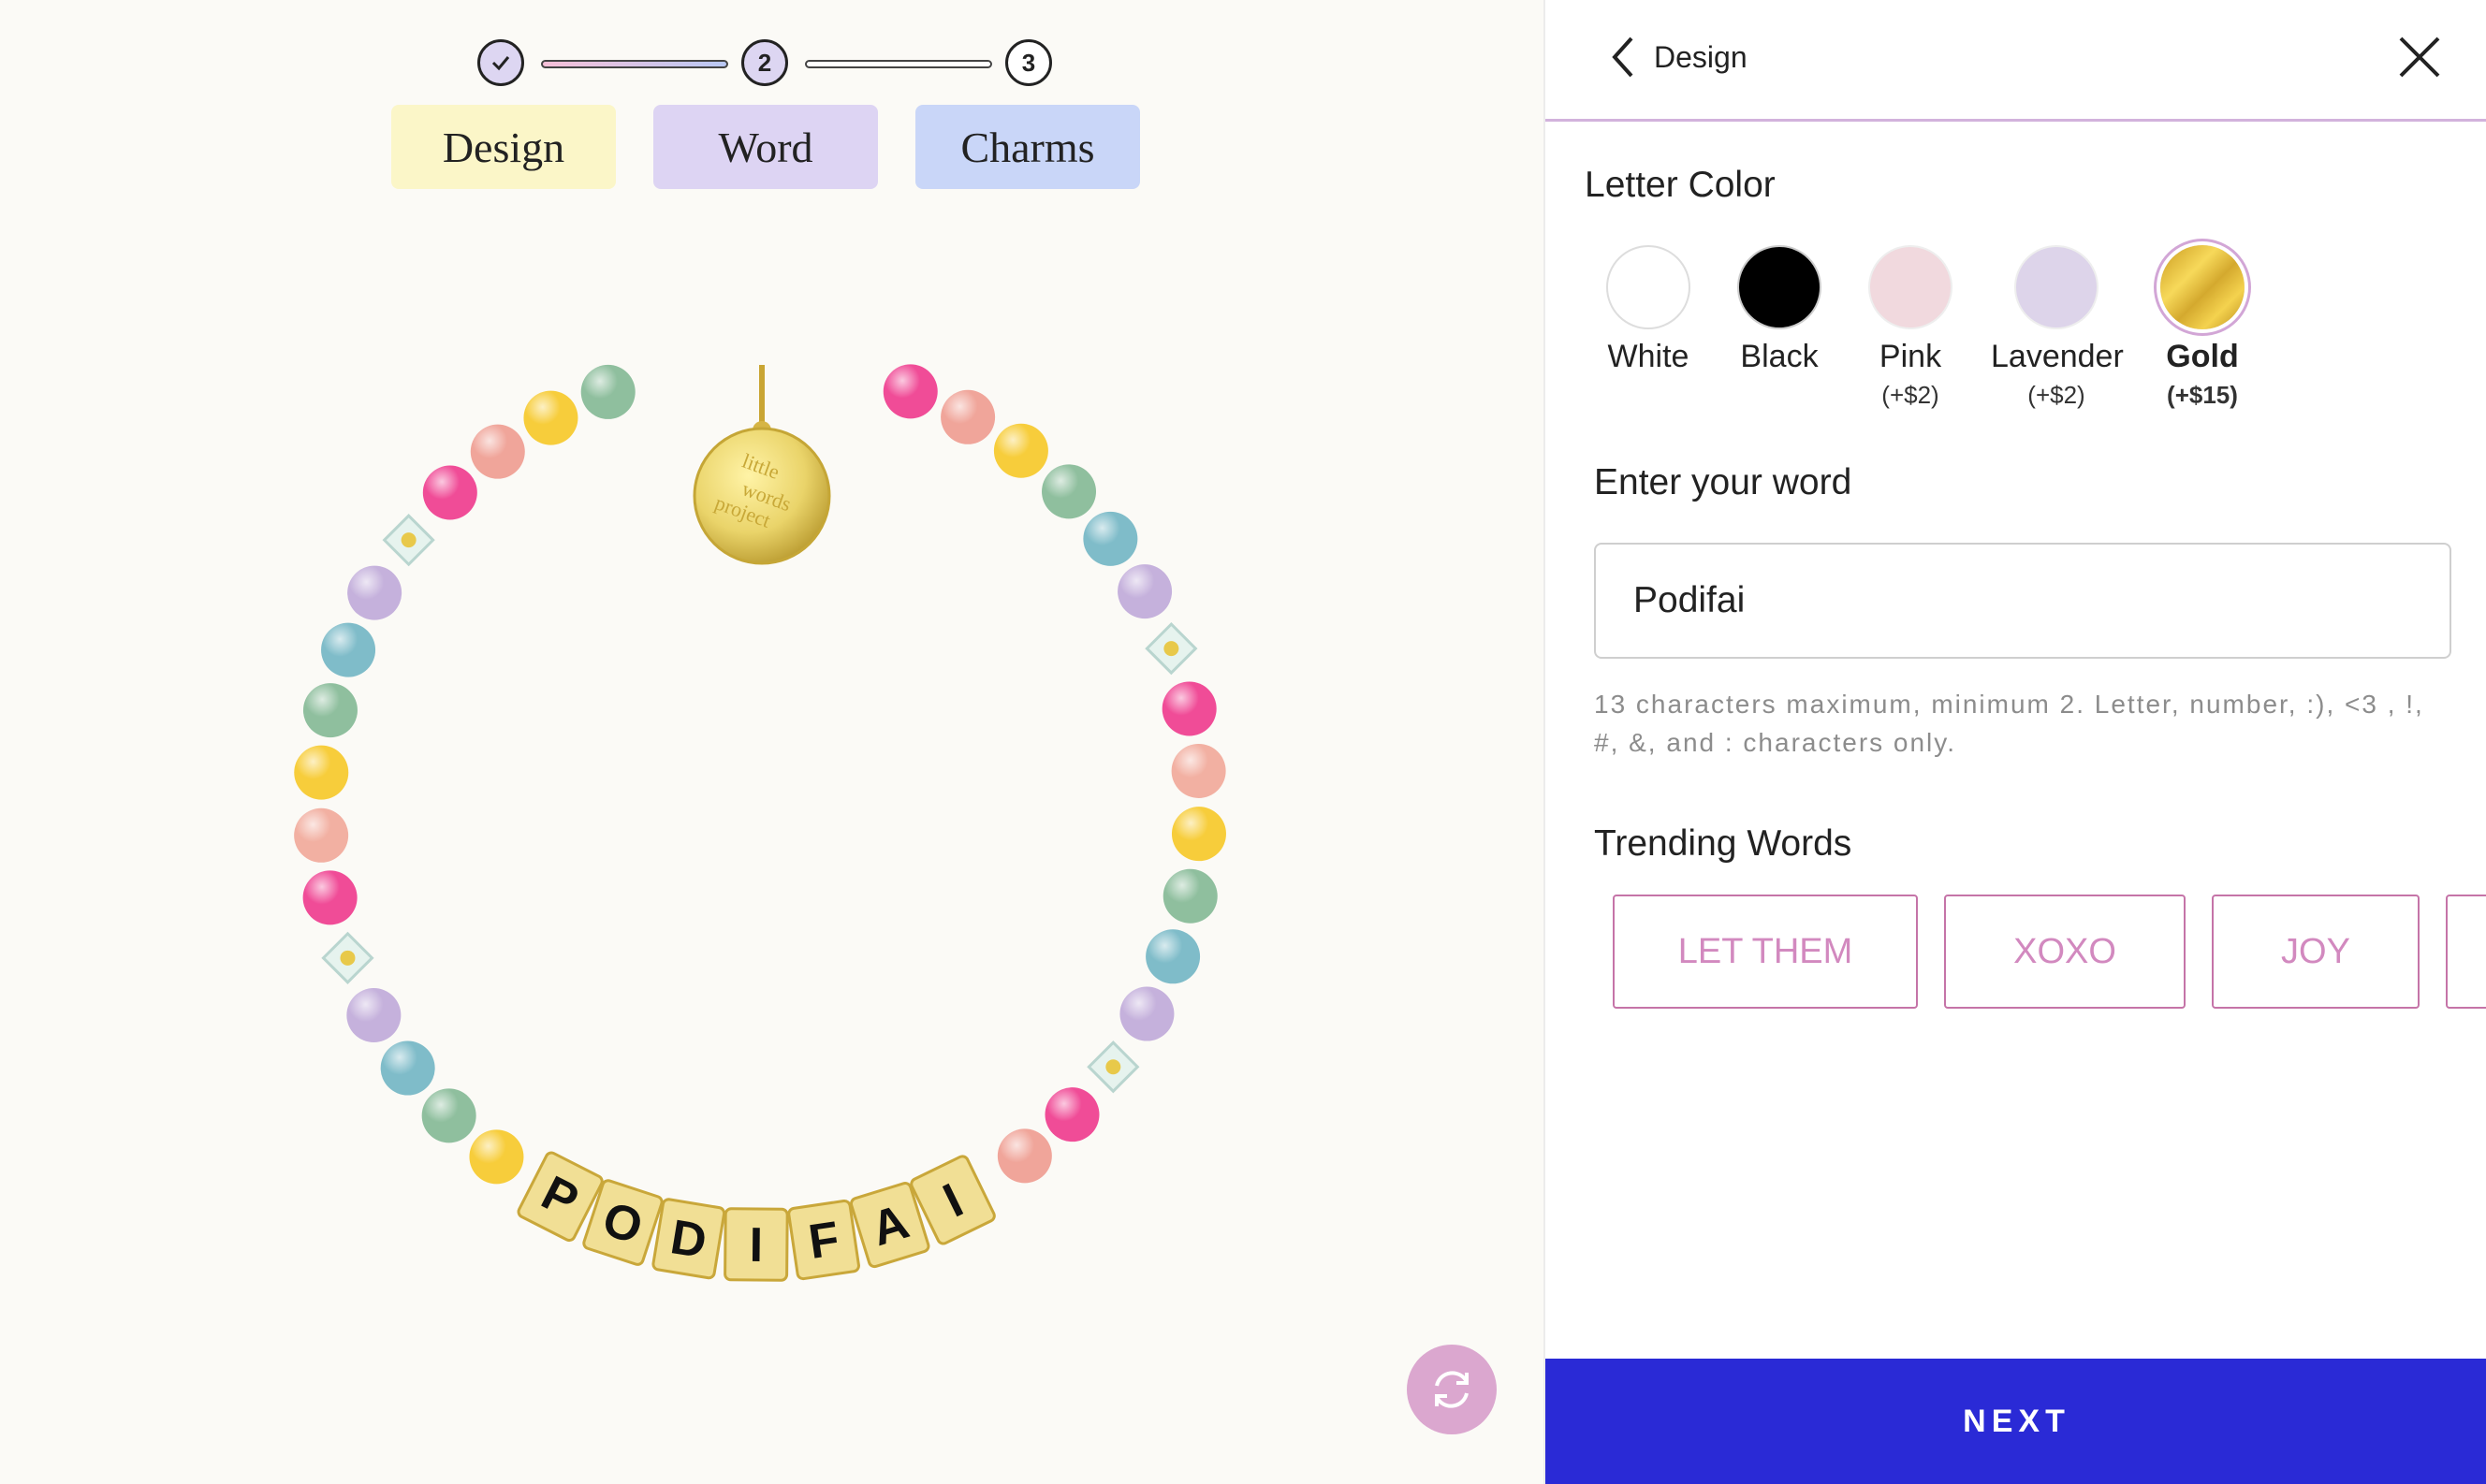 Image resolution: width=2486 pixels, height=1484 pixels. What do you see at coordinates (1681, 185) in the screenshot?
I see `letter-color-title: Letter Color` at bounding box center [1681, 185].